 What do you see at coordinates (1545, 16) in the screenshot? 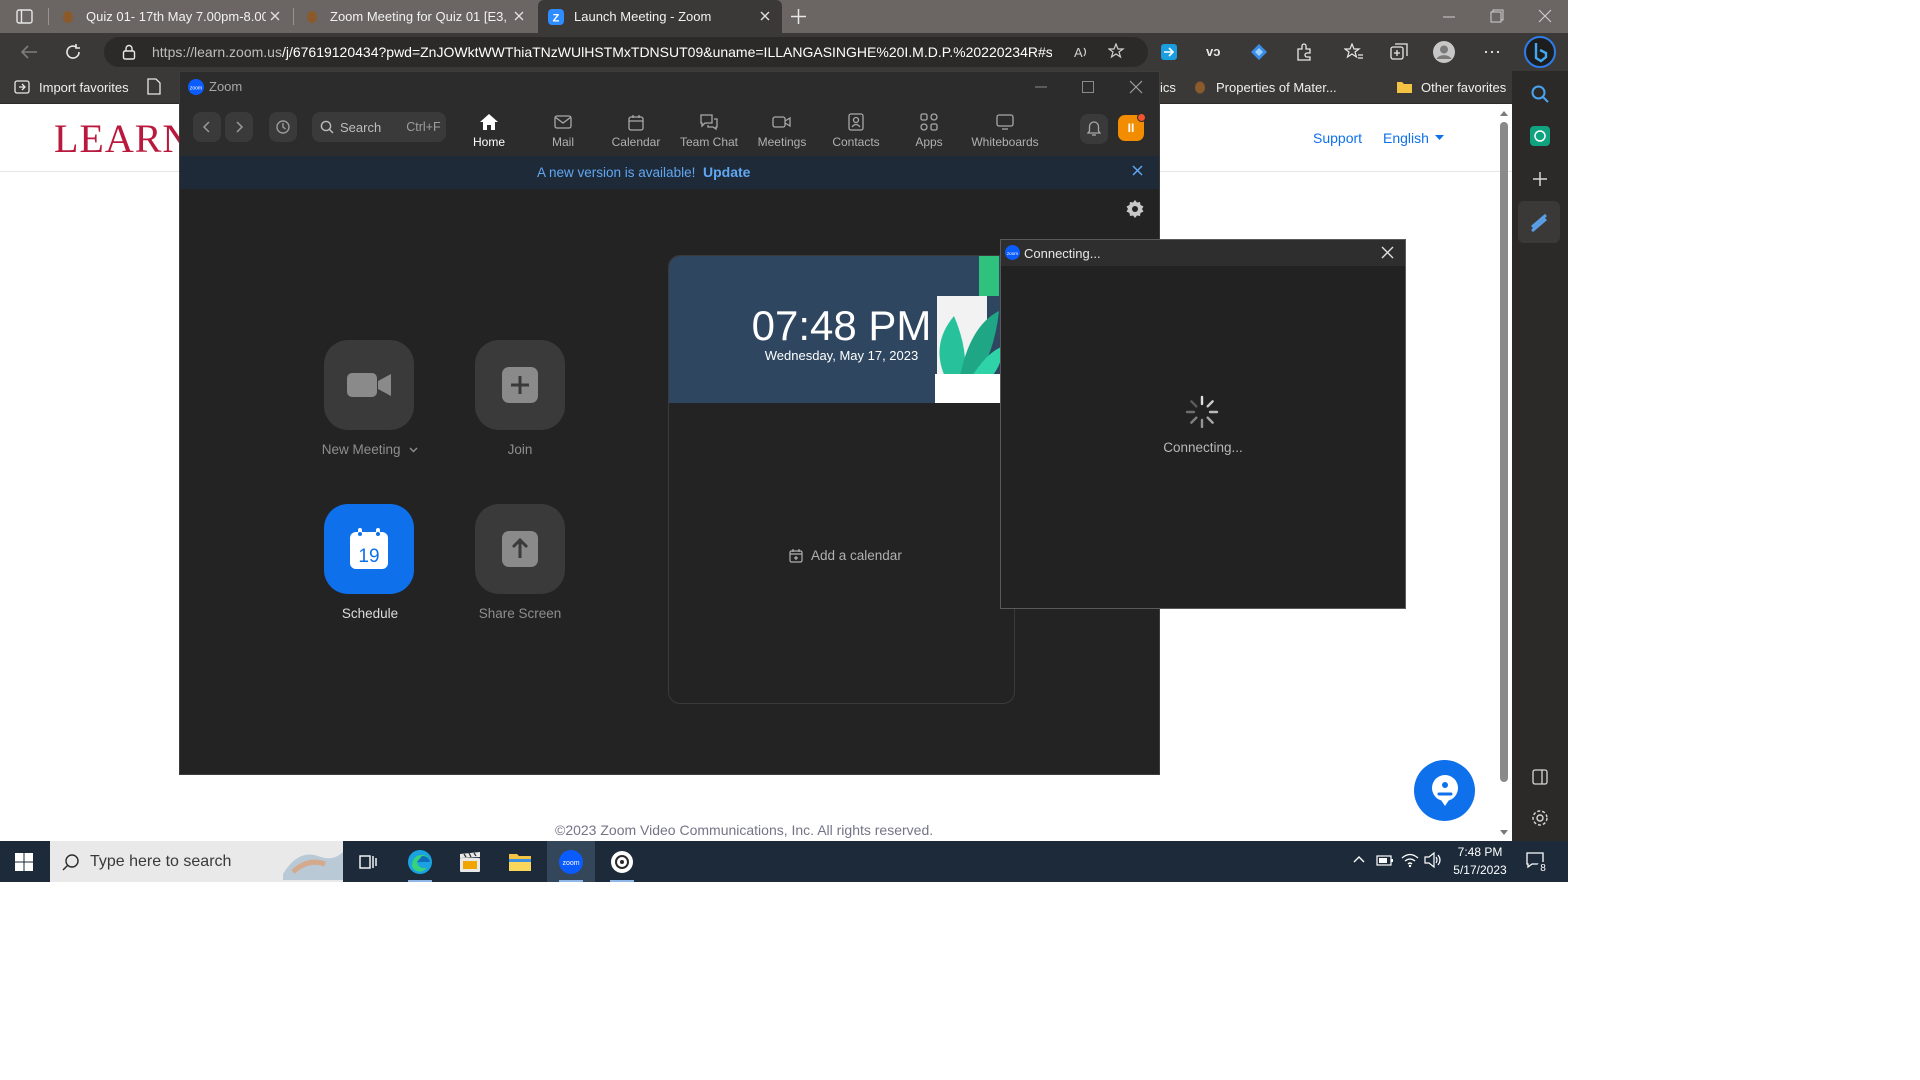
I see `close-window-icon` at bounding box center [1545, 16].